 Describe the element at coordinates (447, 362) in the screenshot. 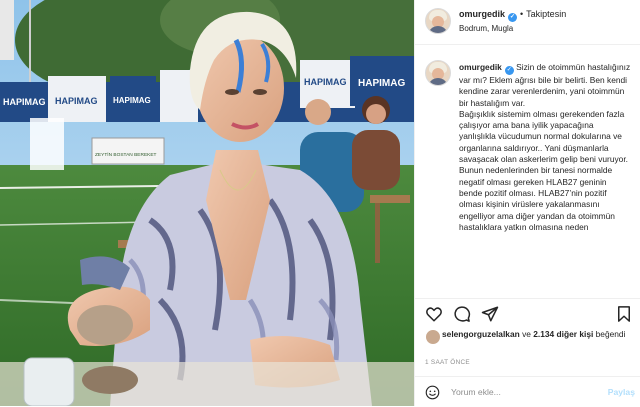

I see `post-timestamp: 1 SAAT ÖNCE` at that location.